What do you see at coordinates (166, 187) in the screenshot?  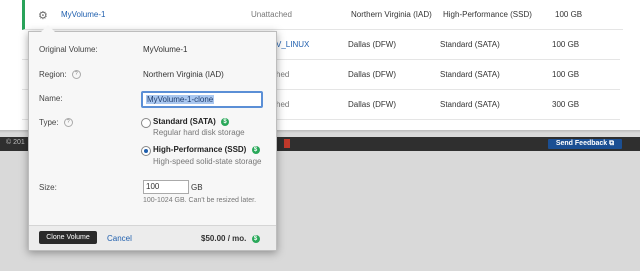 I see `size-input: 100` at bounding box center [166, 187].